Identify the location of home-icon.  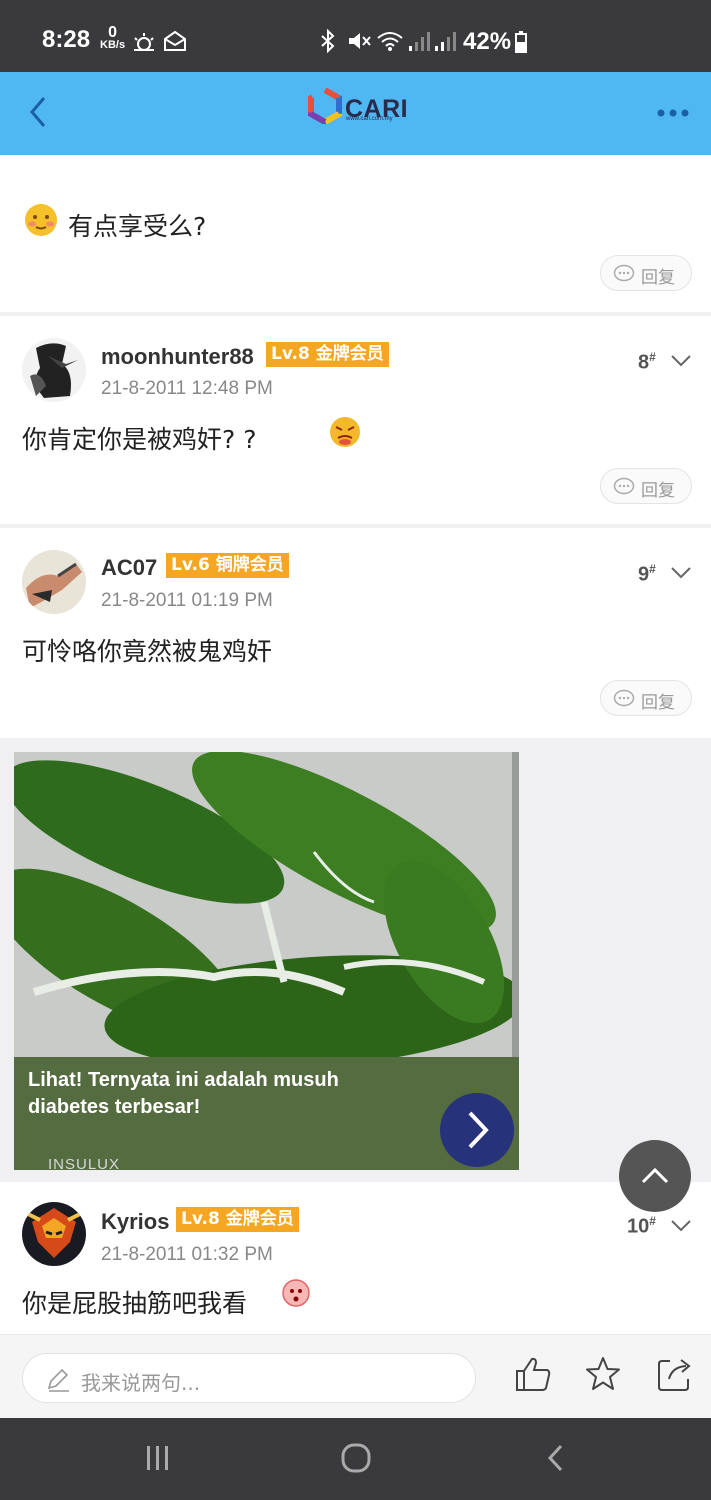
(356, 1458).